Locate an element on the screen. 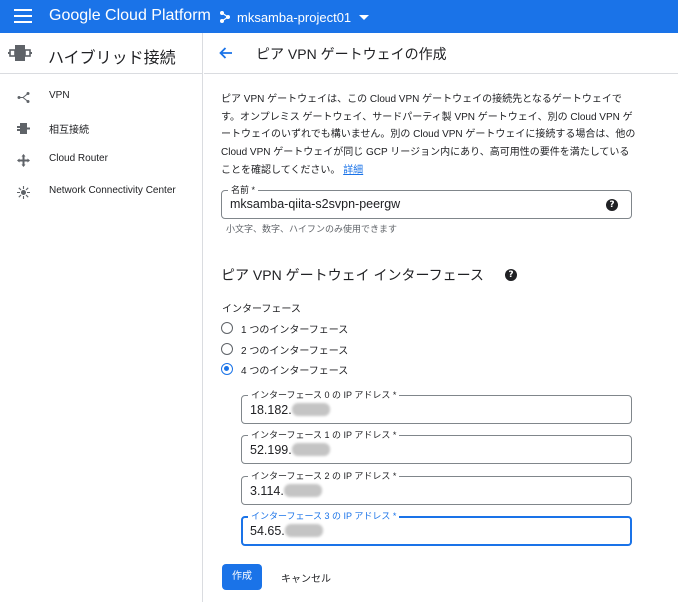  sidebar-item-label: VPN is located at coordinates (59, 95).